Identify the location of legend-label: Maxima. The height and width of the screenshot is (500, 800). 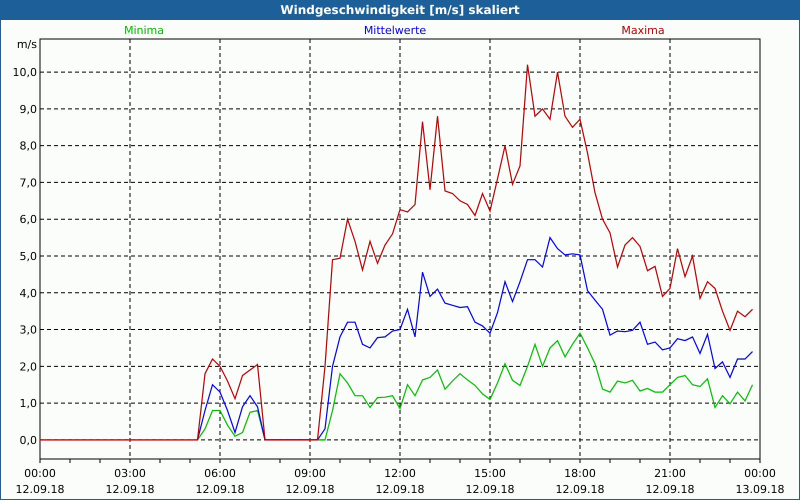
(643, 30).